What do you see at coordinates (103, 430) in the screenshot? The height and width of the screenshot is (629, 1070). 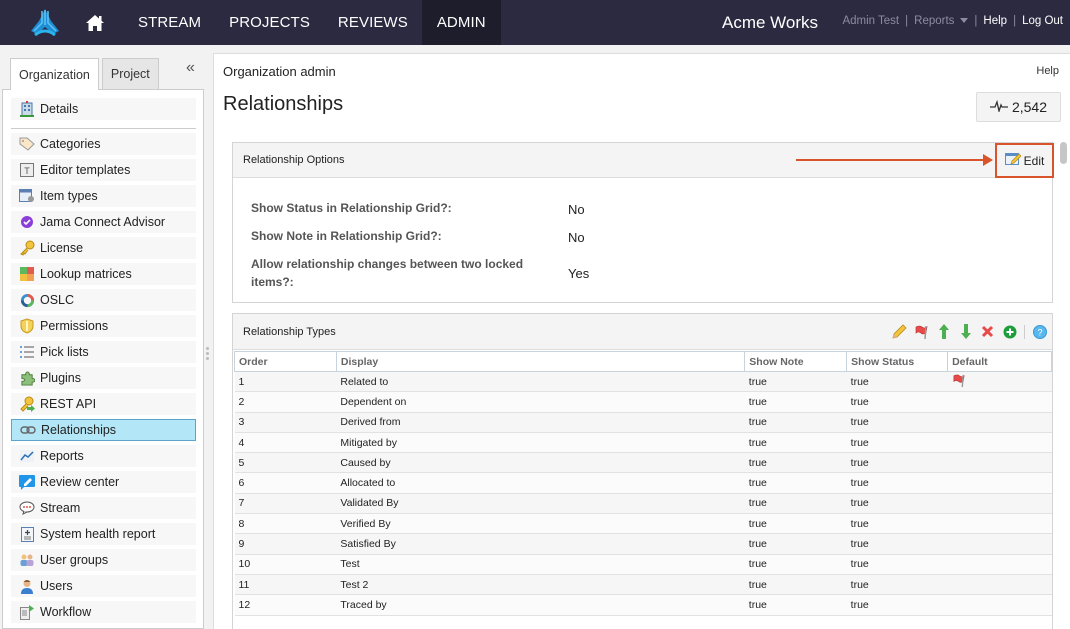 I see `sidebar-item-relationships: Relationships` at bounding box center [103, 430].